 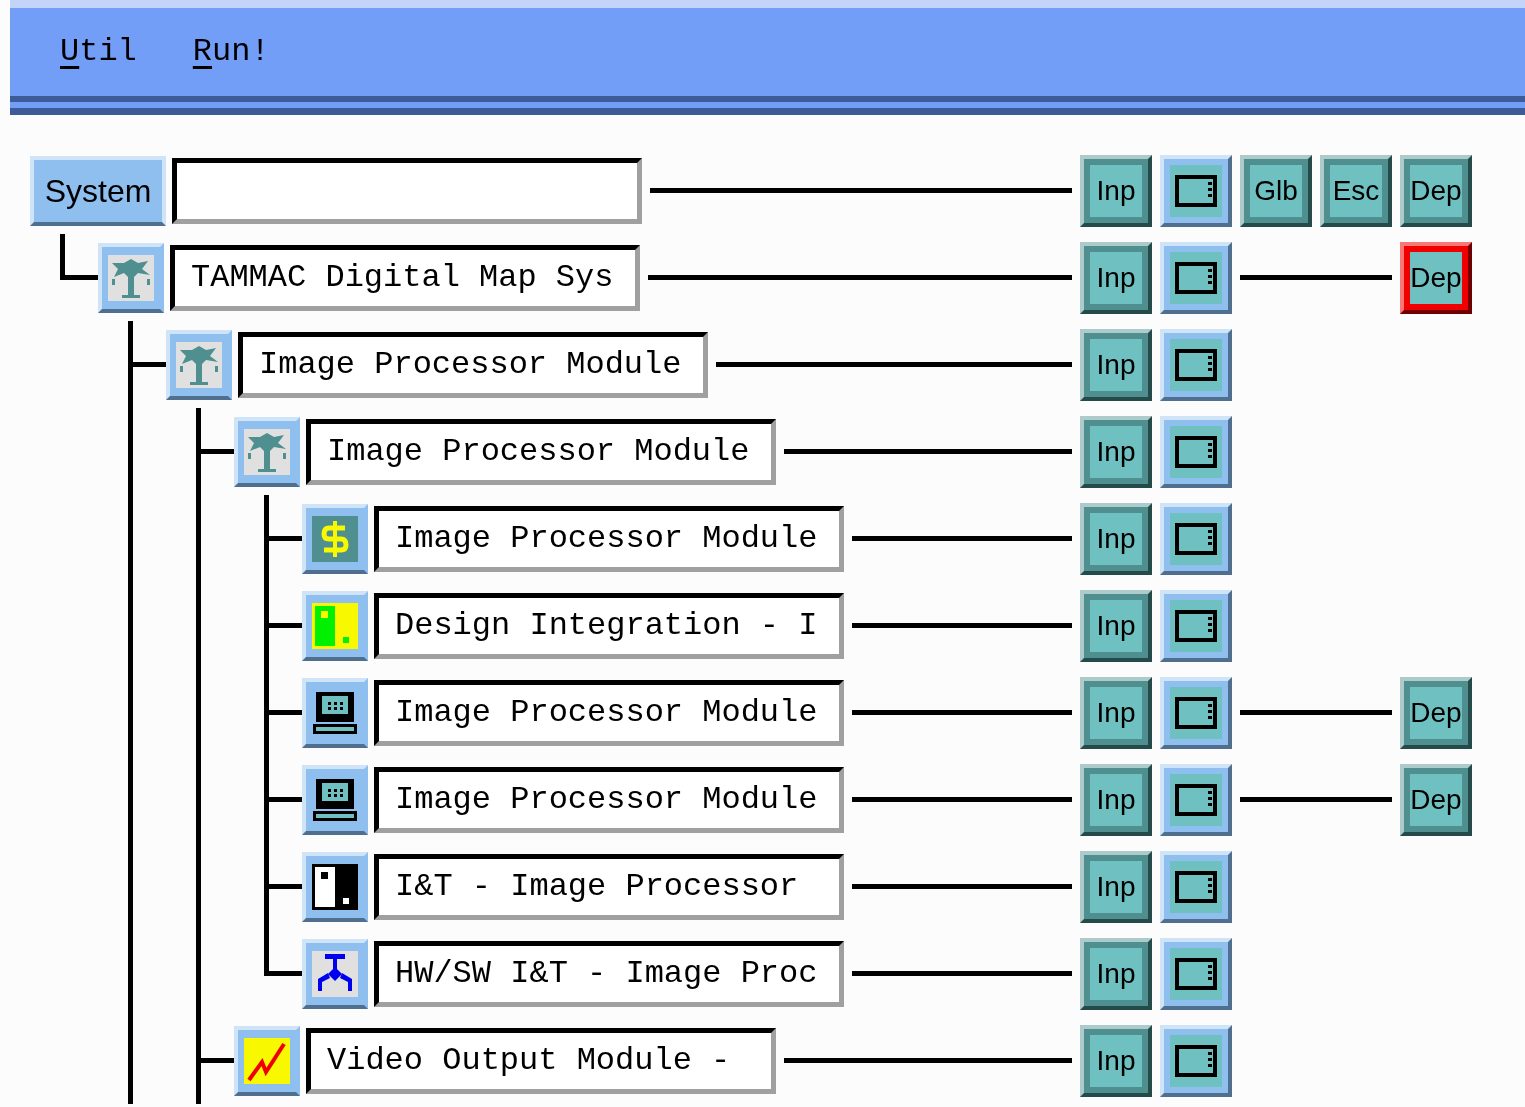 I want to click on zigzag-icon, so click(x=267, y=1060).